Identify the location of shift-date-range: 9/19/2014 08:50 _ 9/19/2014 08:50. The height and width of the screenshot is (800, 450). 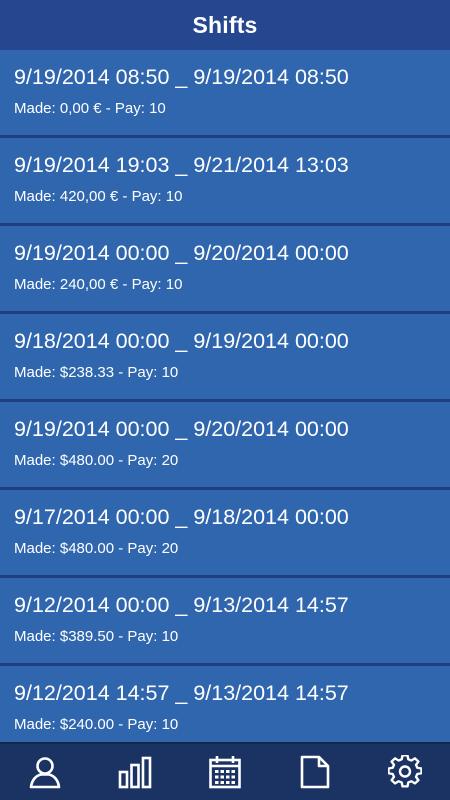
(181, 77).